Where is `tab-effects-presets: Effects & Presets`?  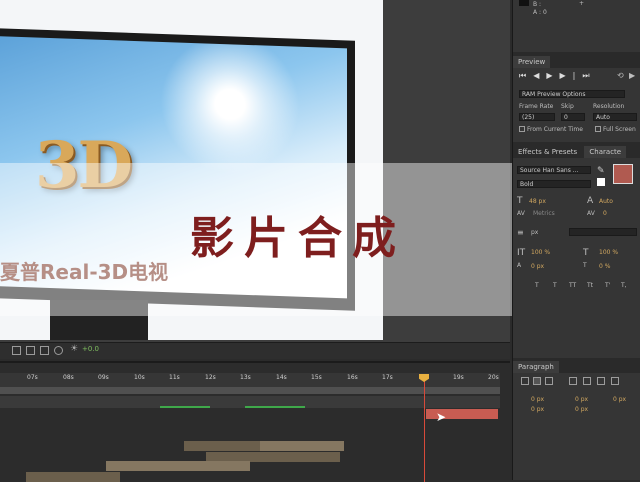 tab-effects-presets: Effects & Presets is located at coordinates (548, 152).